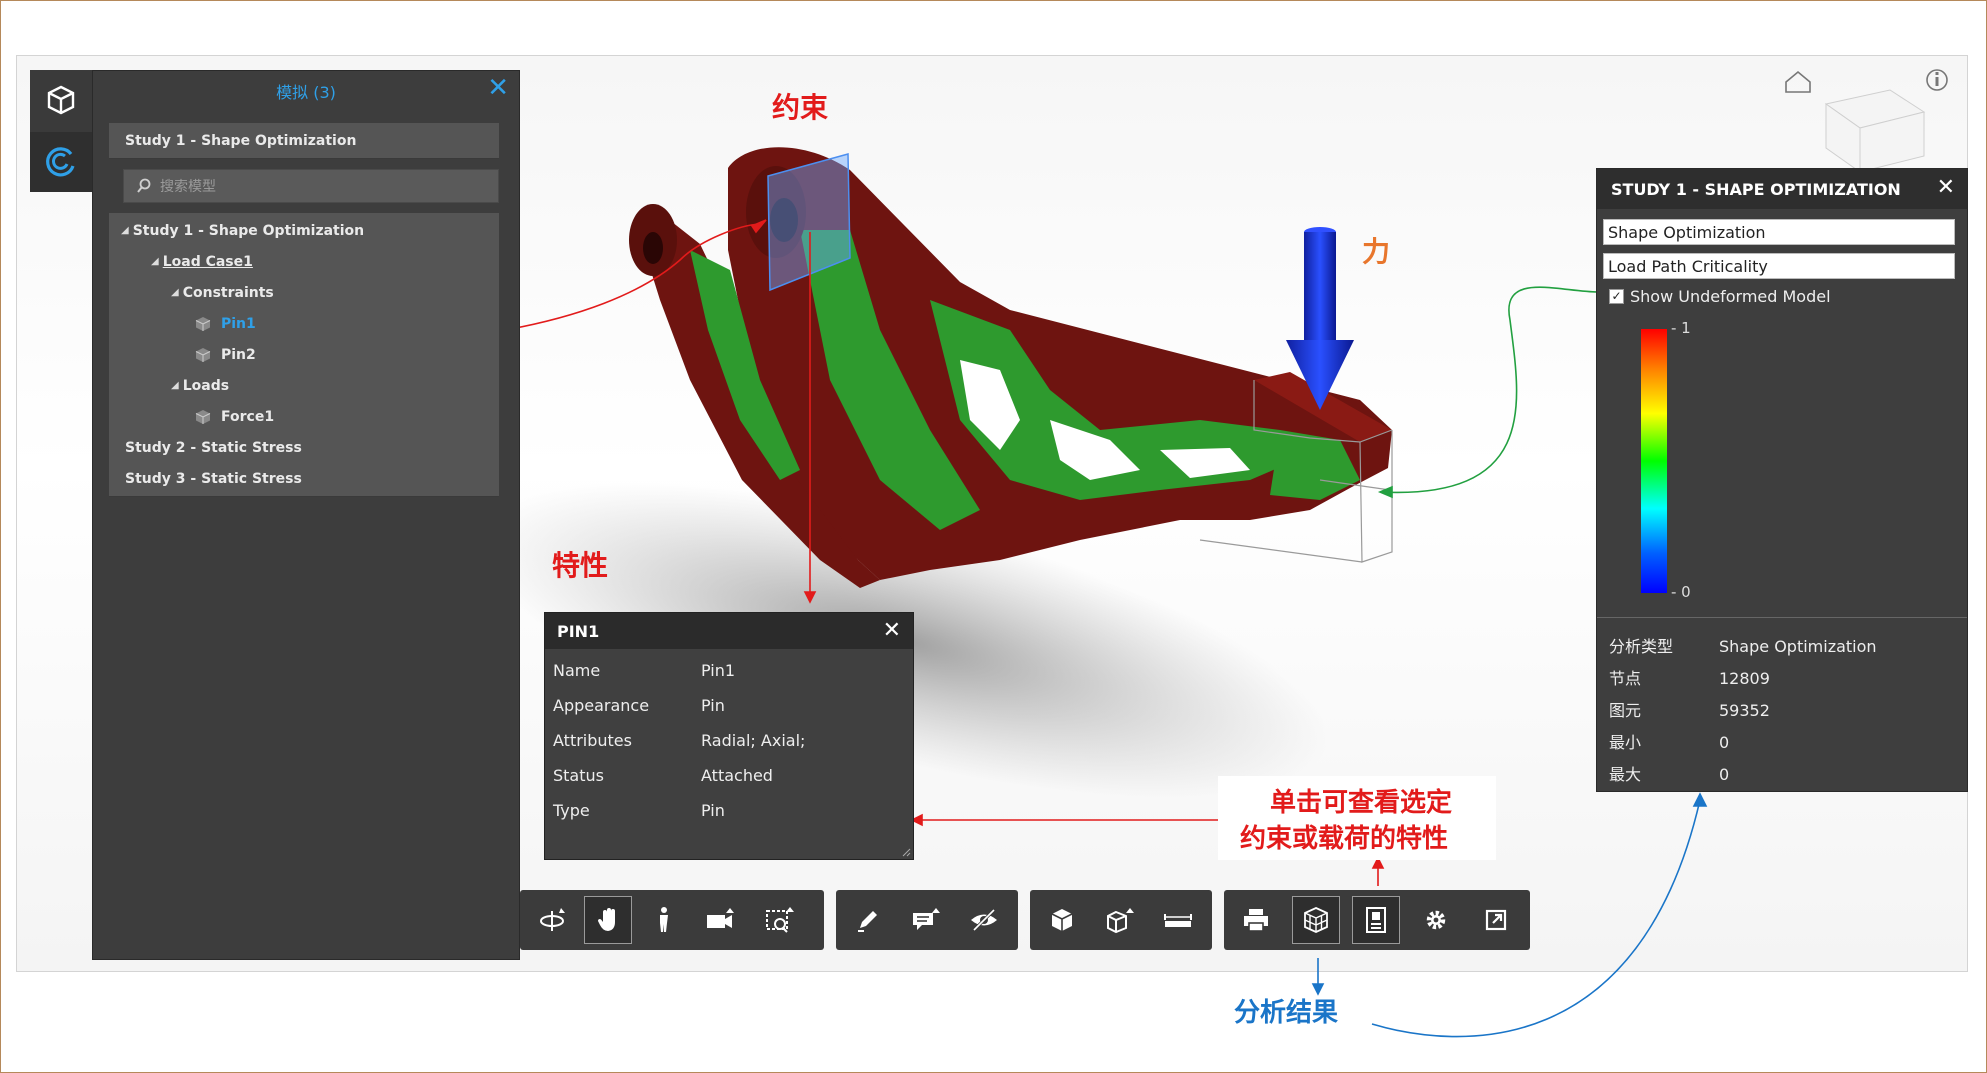 The image size is (1987, 1073). I want to click on pan-button, so click(608, 920).